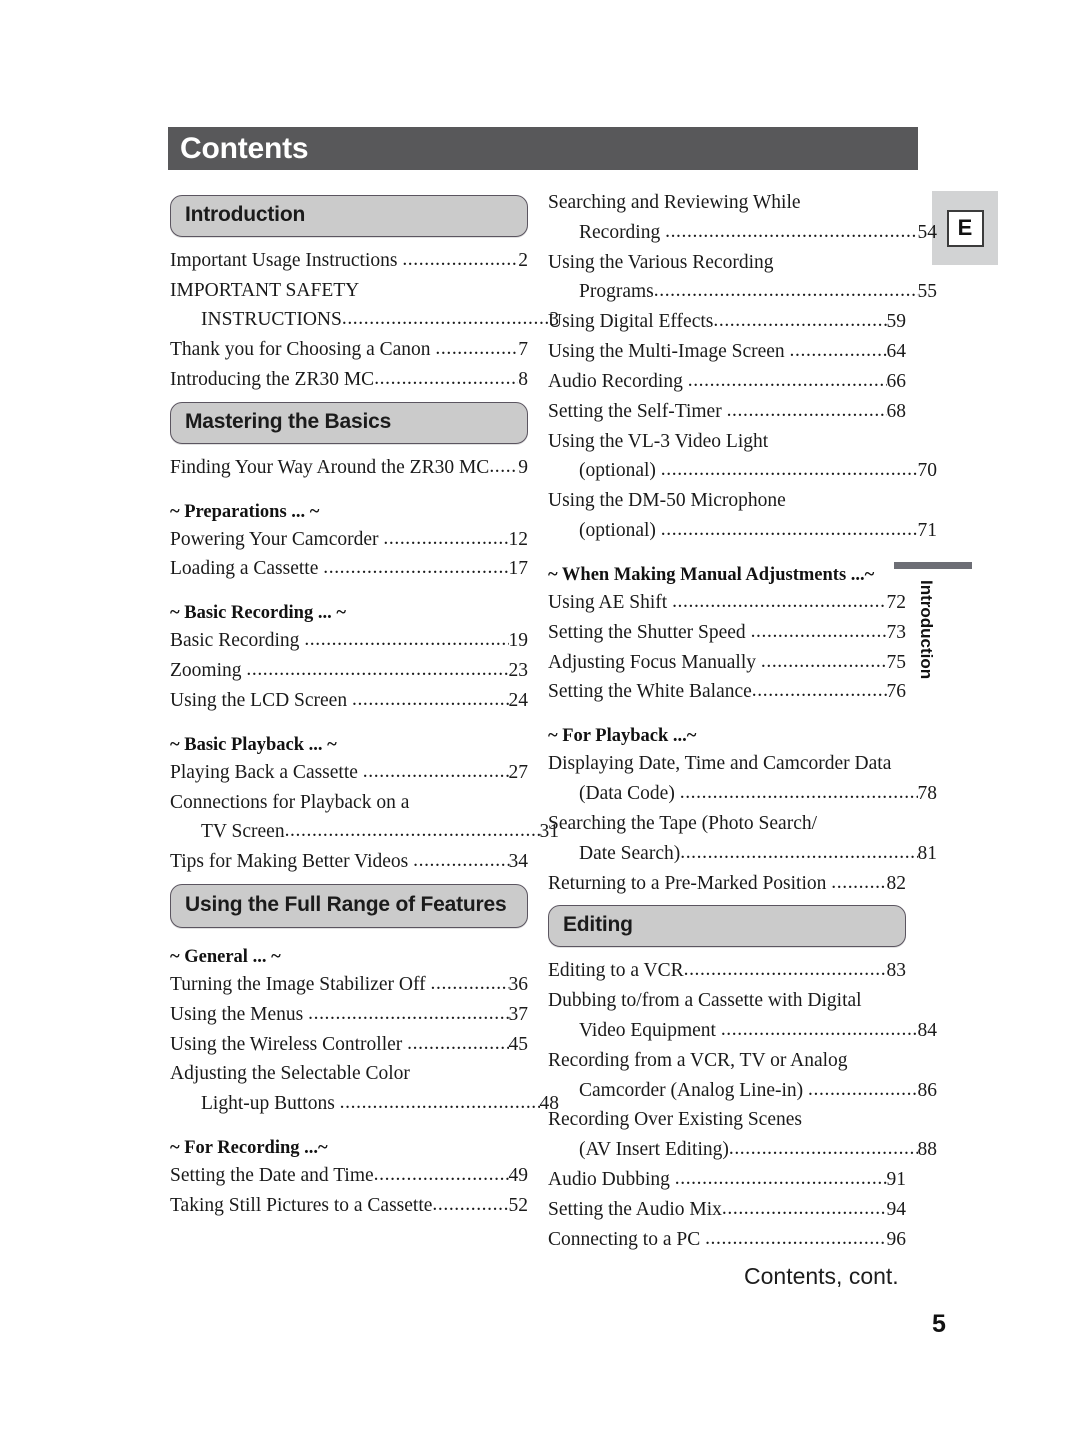 This screenshot has width=1080, height=1443. Describe the element at coordinates (727, 926) in the screenshot. I see `section-pill-editing: Editing` at that location.